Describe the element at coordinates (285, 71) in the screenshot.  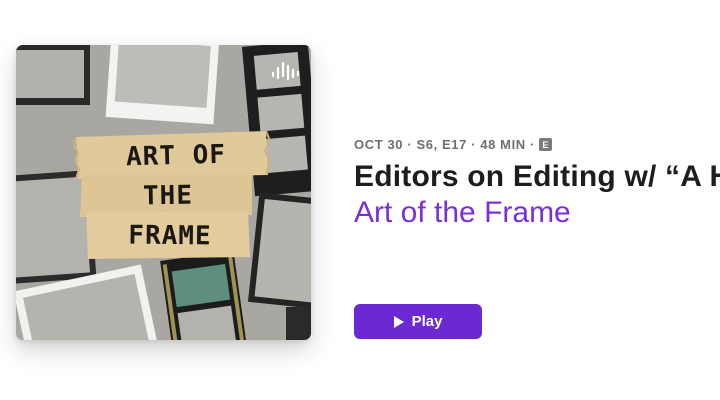
I see `anchor-podcast-icon` at that location.